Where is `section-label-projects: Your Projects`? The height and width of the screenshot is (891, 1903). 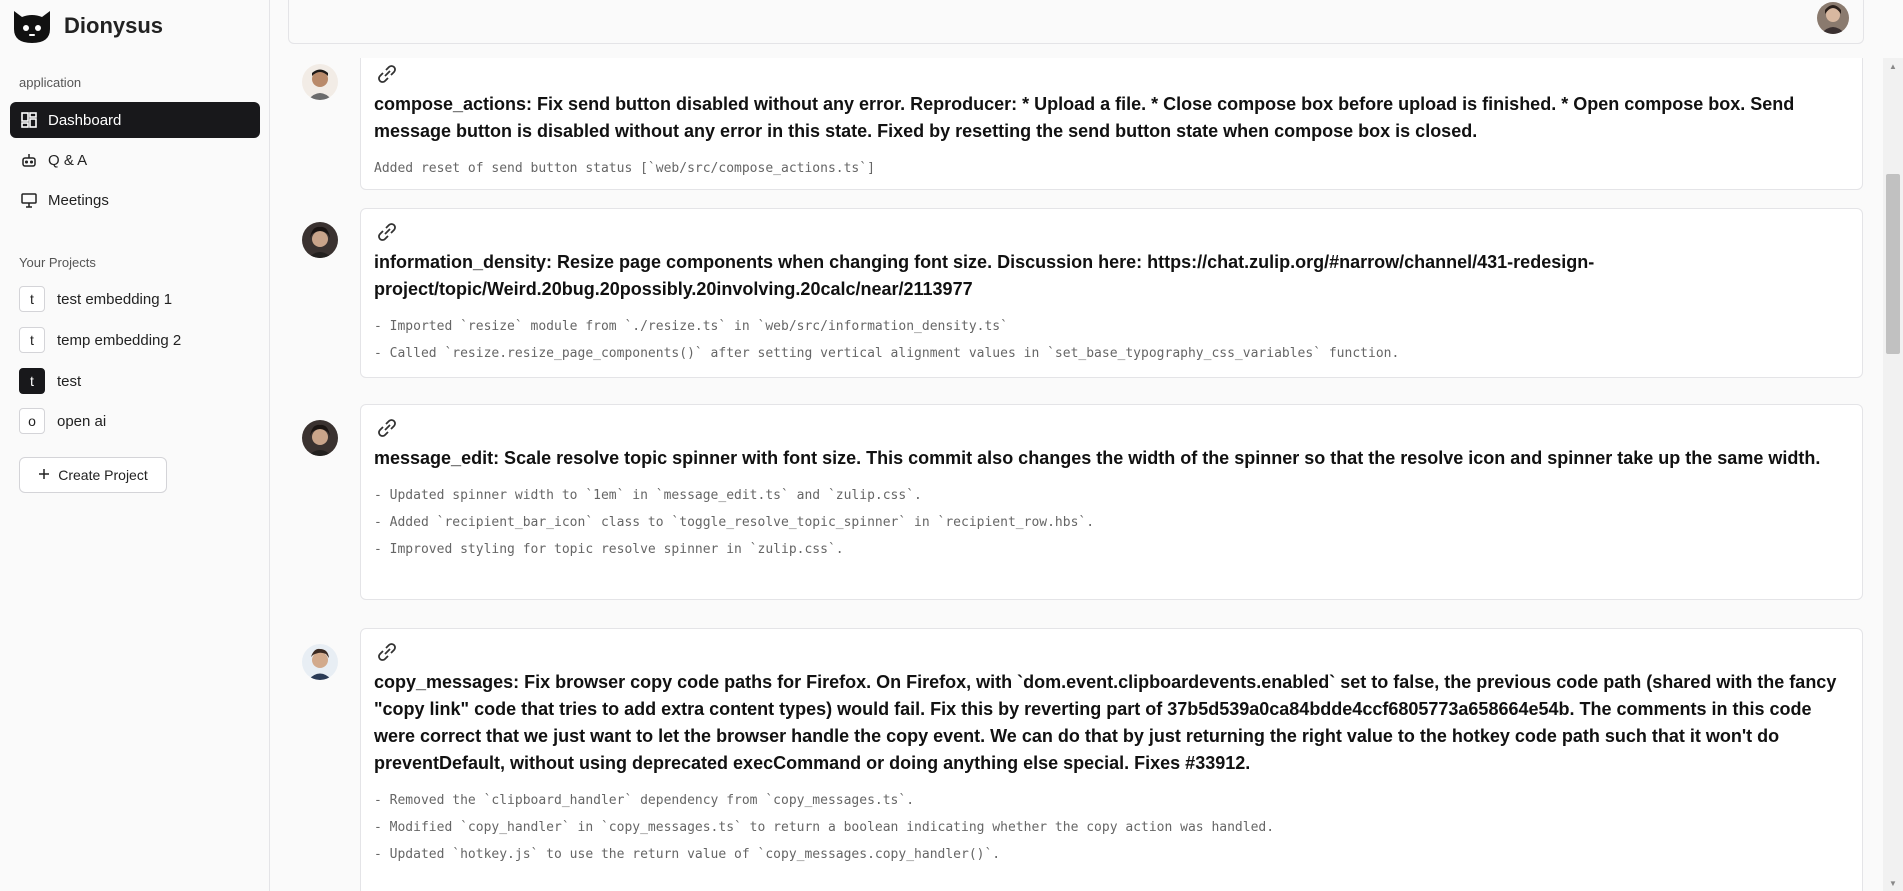 section-label-projects: Your Projects is located at coordinates (57, 262).